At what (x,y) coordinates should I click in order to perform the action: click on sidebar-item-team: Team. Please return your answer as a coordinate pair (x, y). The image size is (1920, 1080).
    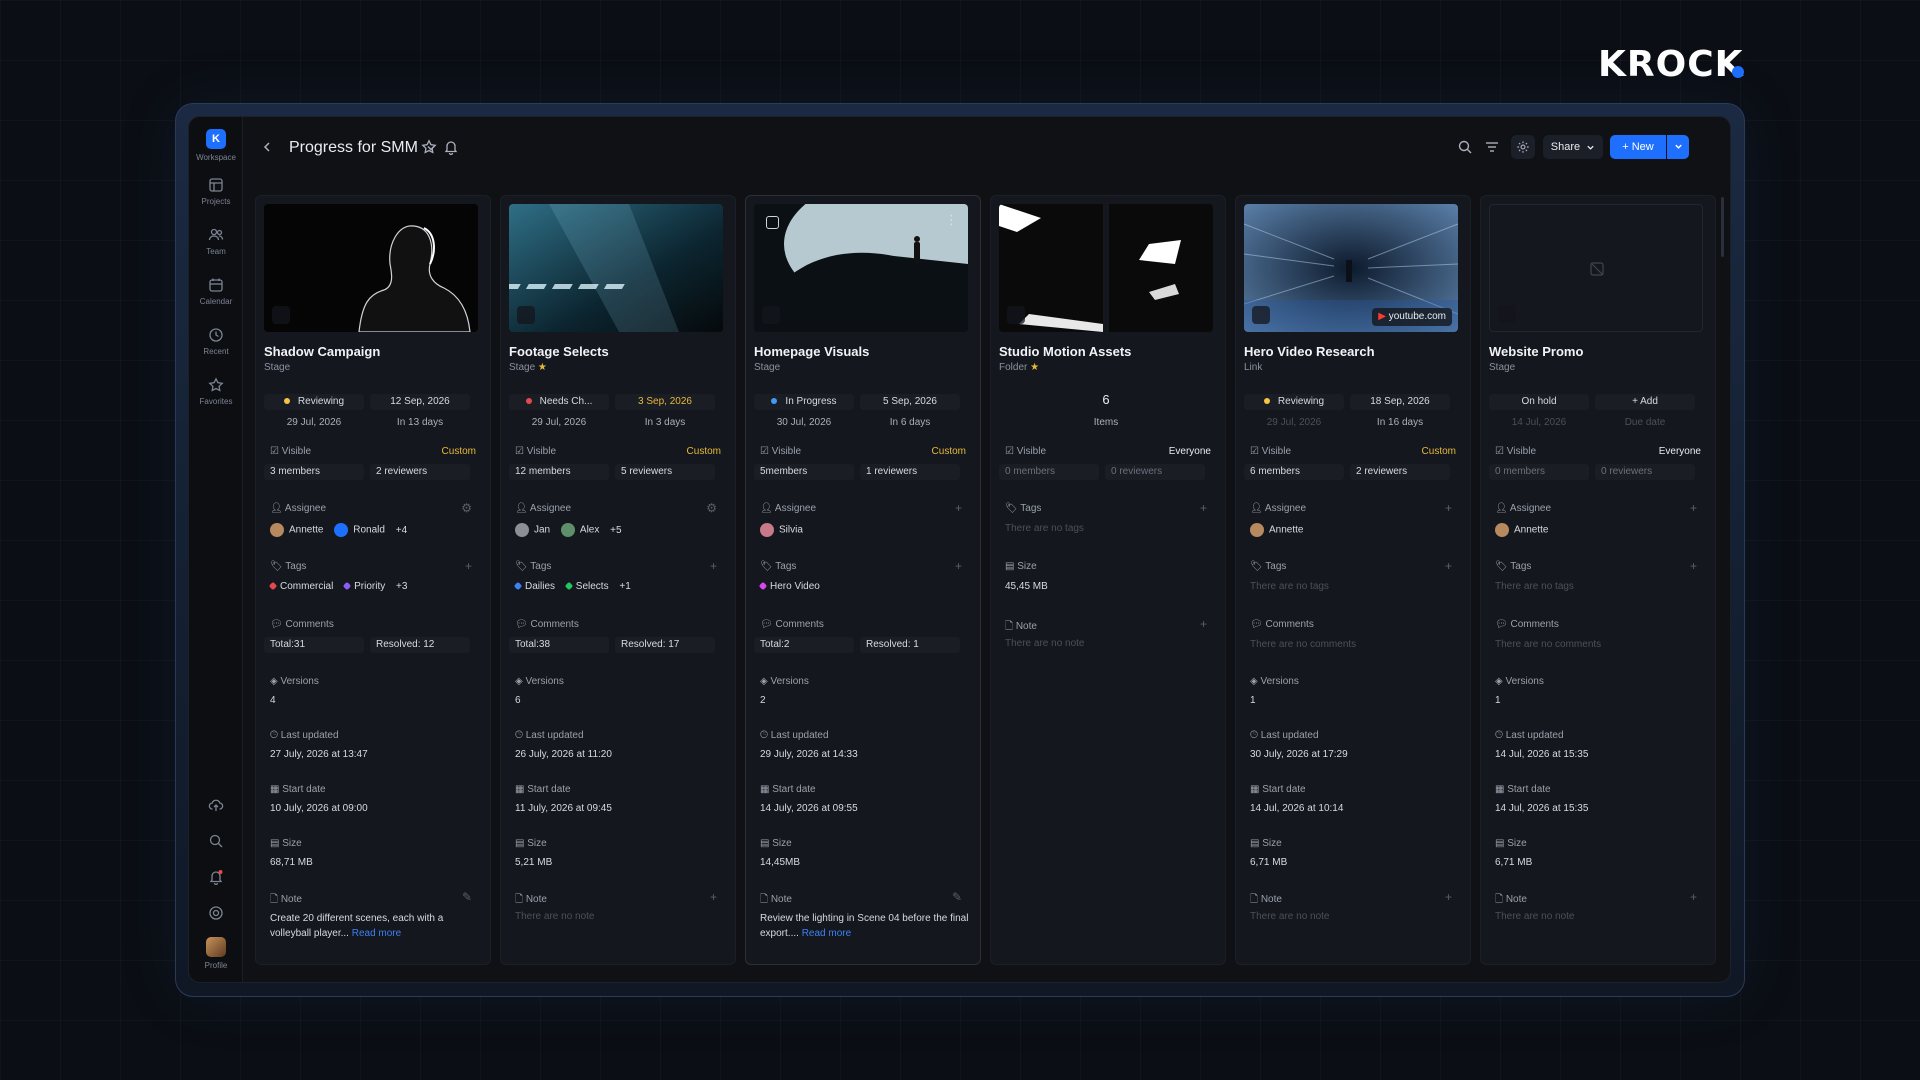
    Looking at the image, I should click on (216, 241).